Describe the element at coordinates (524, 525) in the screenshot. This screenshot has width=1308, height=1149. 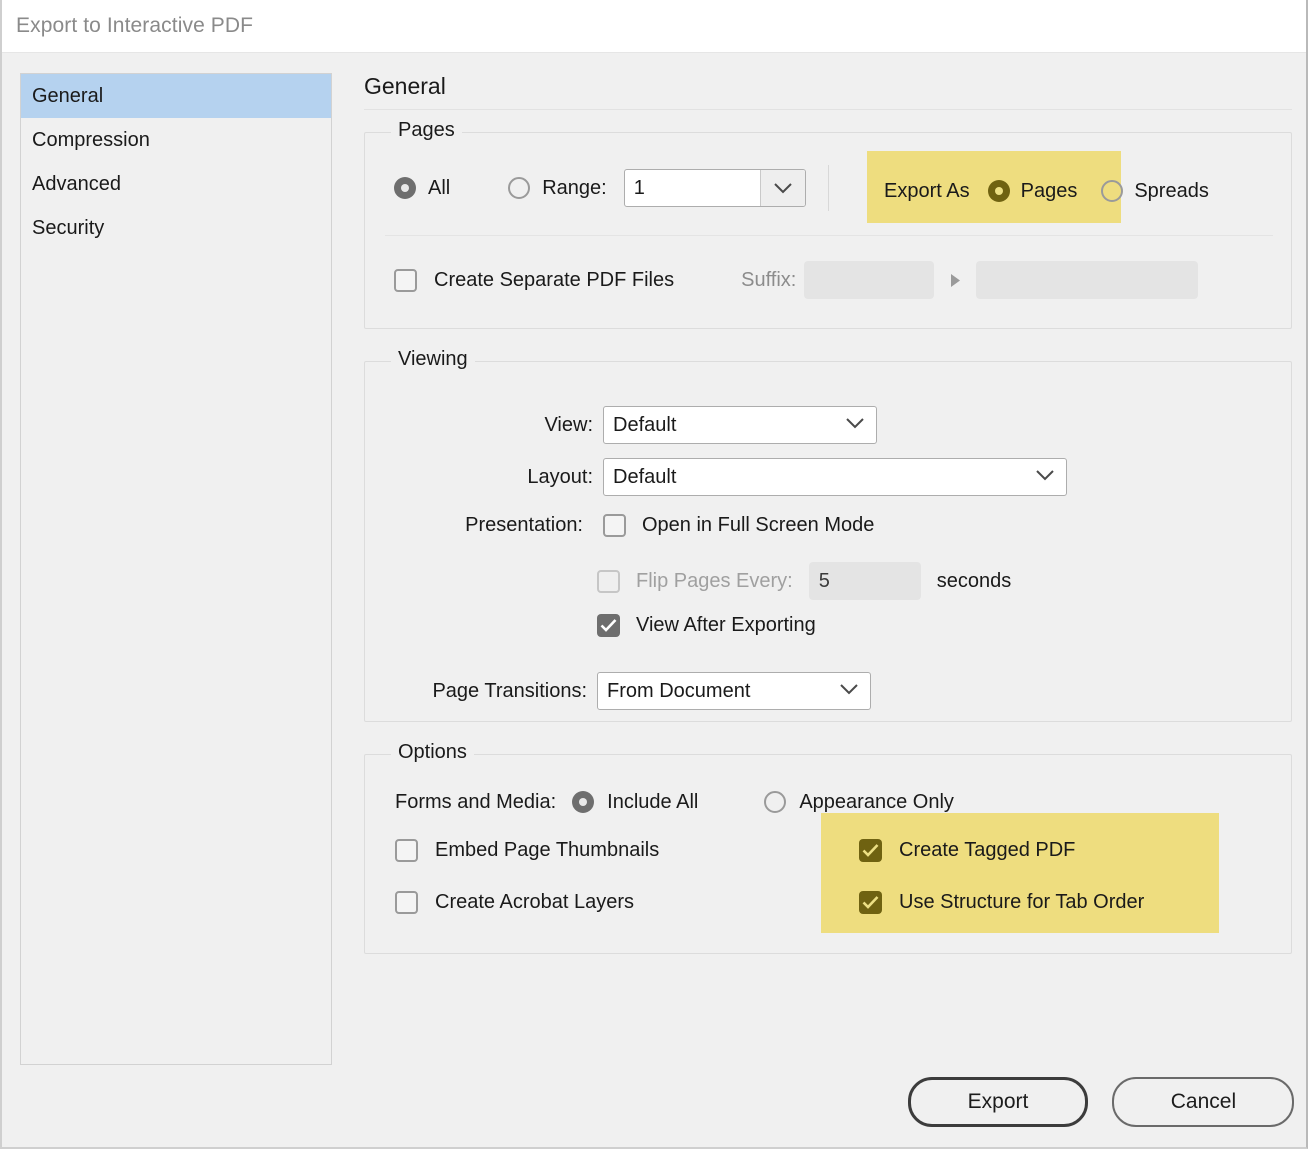
I see `presentation-label: Presentation:` at that location.